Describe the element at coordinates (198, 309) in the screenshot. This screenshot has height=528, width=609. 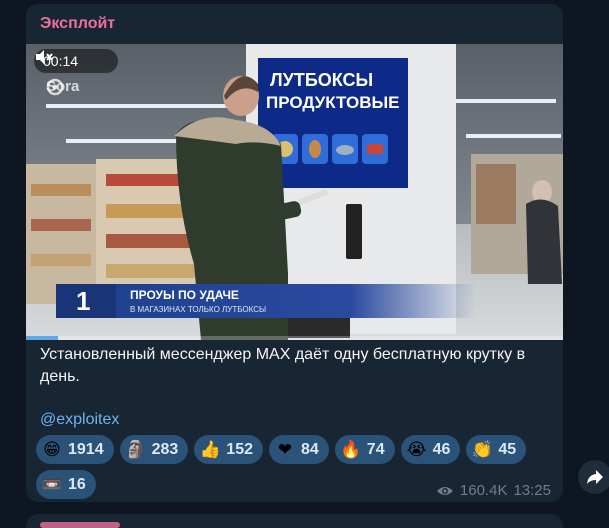
I see `tv-subtitle: В МАГАЗИНАХ ТОЛЬКО ЛУТБОКСЫ` at that location.